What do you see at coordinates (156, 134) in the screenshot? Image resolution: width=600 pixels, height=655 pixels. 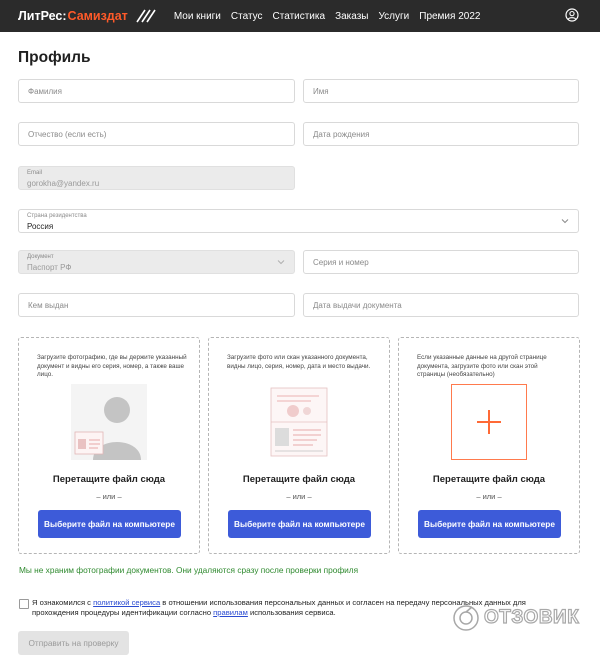 I see `patronymic-field: Отчество (если есть)` at bounding box center [156, 134].